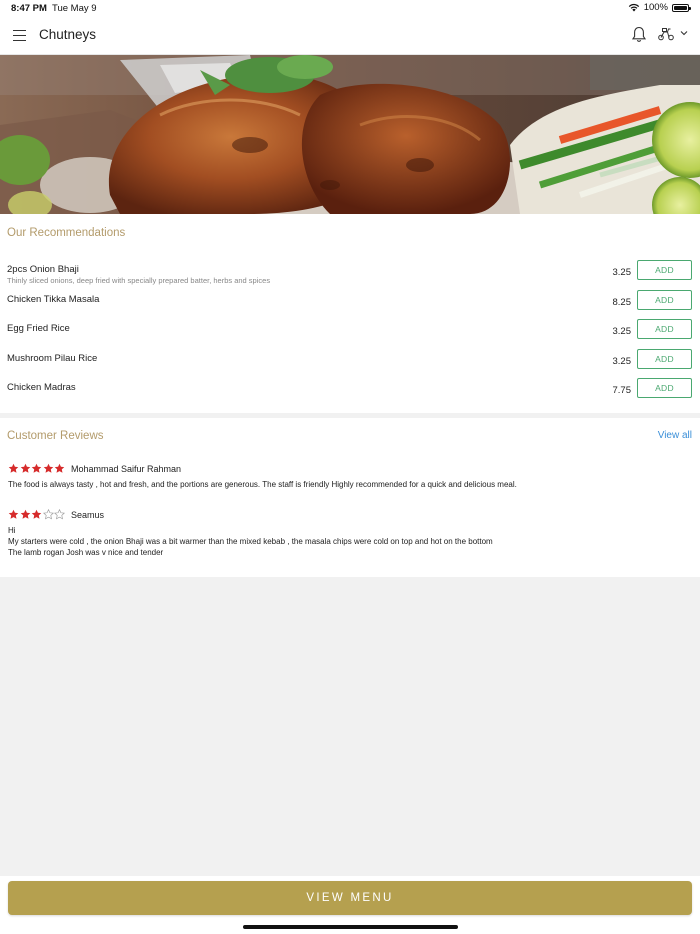 This screenshot has width=700, height=934. Describe the element at coordinates (350, 334) in the screenshot. I see `menu-item: Egg Fried Rice 3.25 ADD` at that location.